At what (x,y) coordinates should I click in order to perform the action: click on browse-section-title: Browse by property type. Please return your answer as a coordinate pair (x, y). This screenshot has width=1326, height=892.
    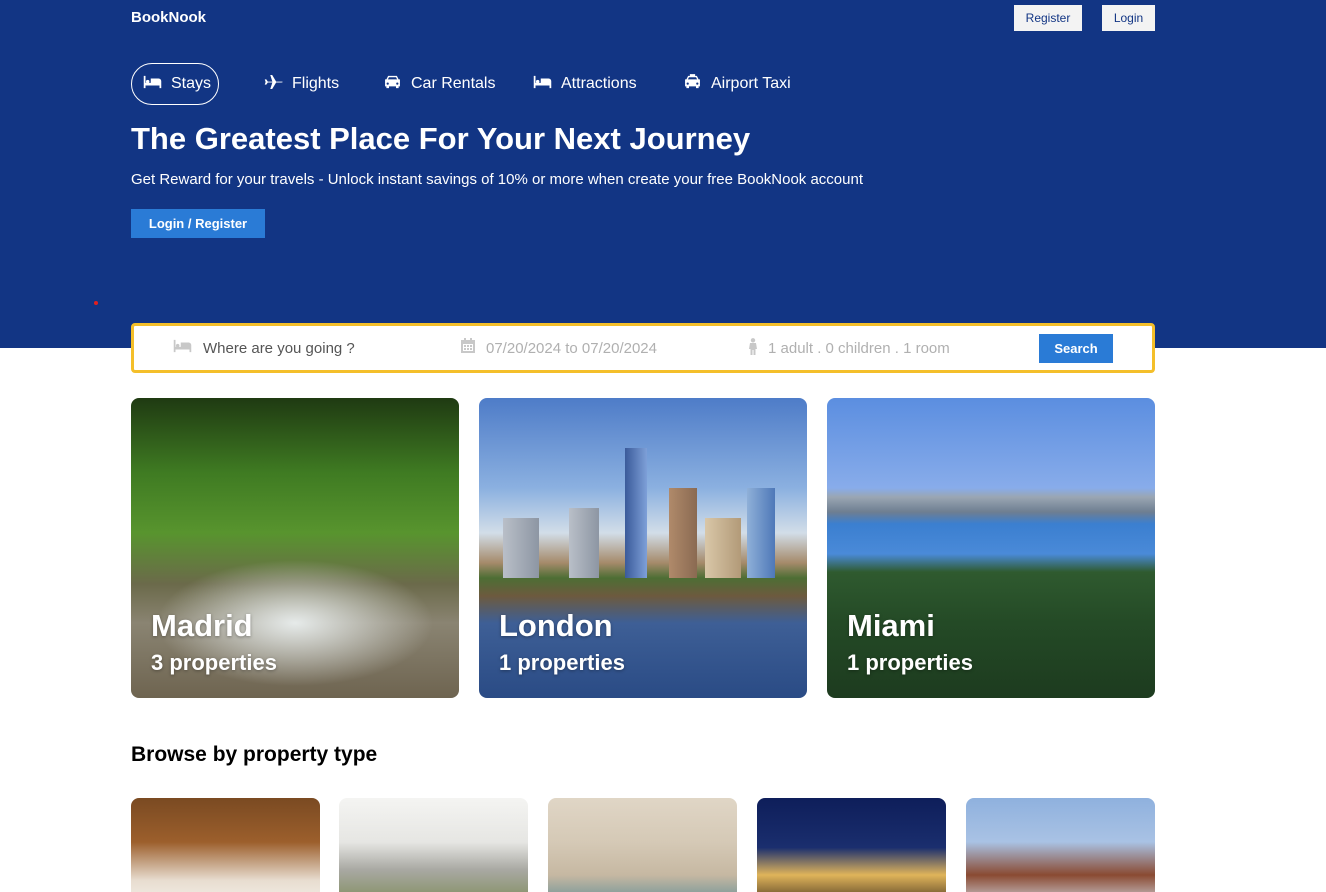
    Looking at the image, I should click on (254, 754).